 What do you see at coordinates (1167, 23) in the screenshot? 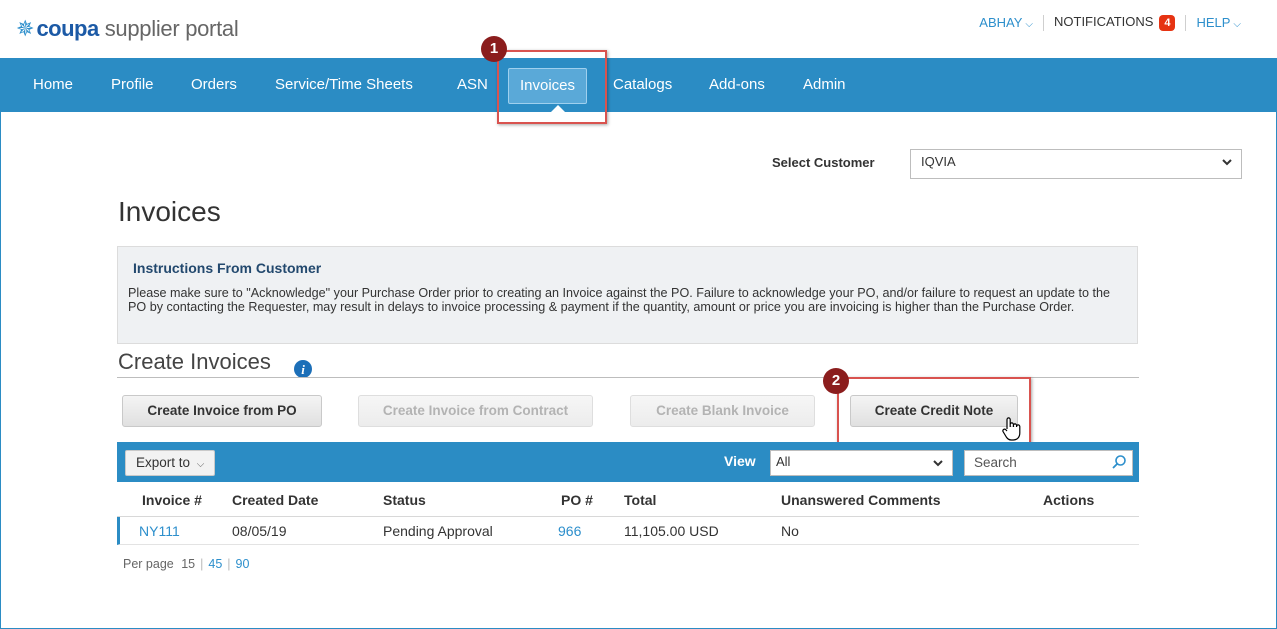
I see `notifications-badge: 4` at bounding box center [1167, 23].